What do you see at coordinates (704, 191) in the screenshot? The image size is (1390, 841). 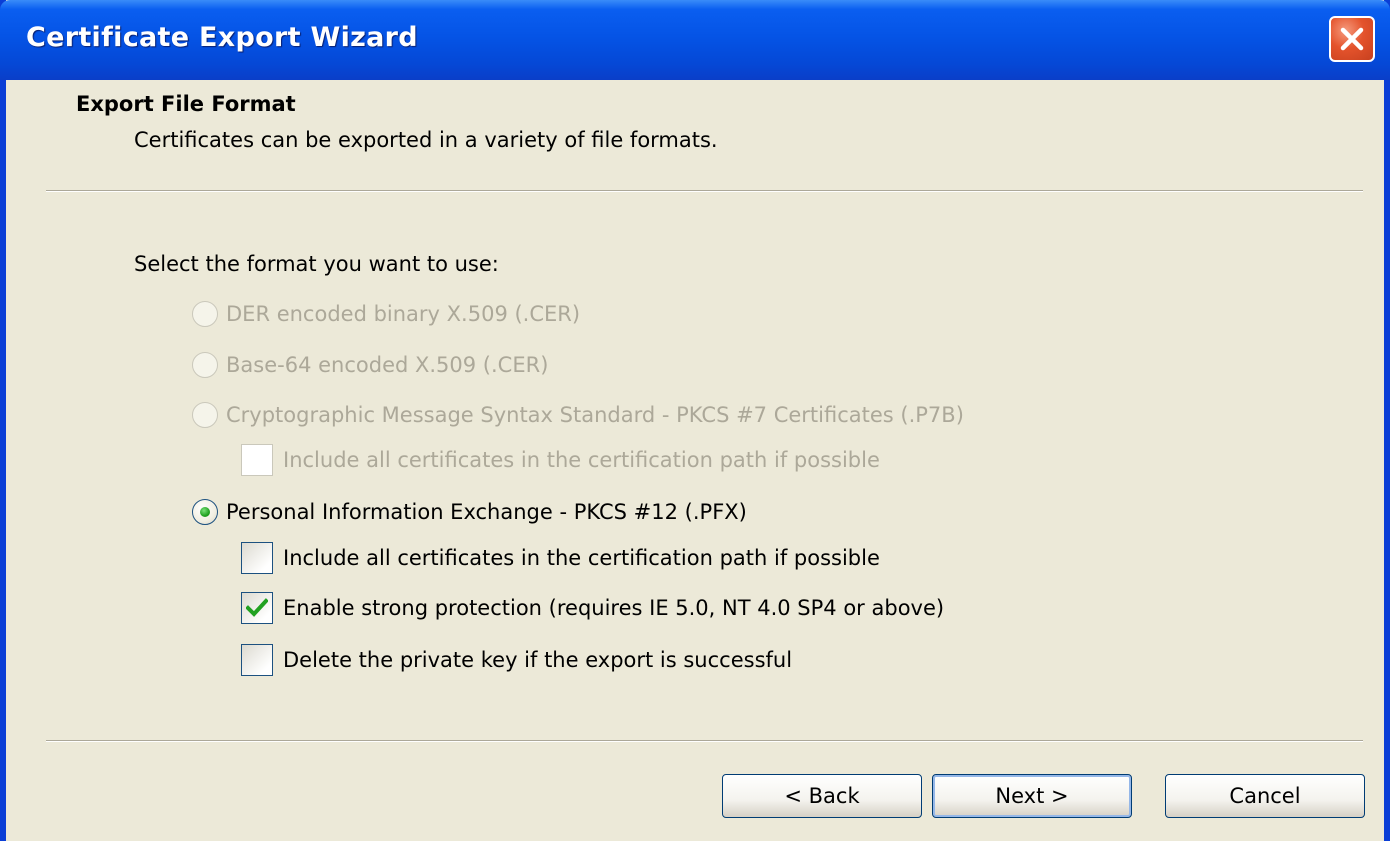 I see `header-separator` at bounding box center [704, 191].